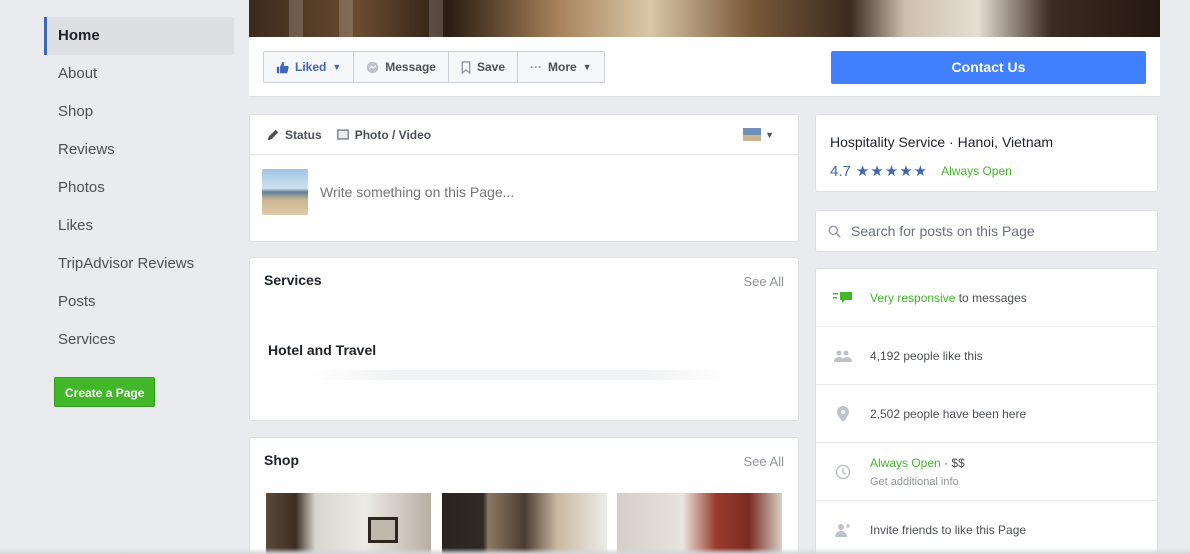  I want to click on open-status: Always Open, so click(976, 171).